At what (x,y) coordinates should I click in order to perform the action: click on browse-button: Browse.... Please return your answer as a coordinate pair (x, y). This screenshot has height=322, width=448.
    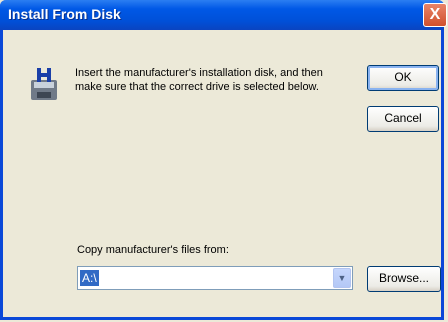
    Looking at the image, I should click on (404, 279).